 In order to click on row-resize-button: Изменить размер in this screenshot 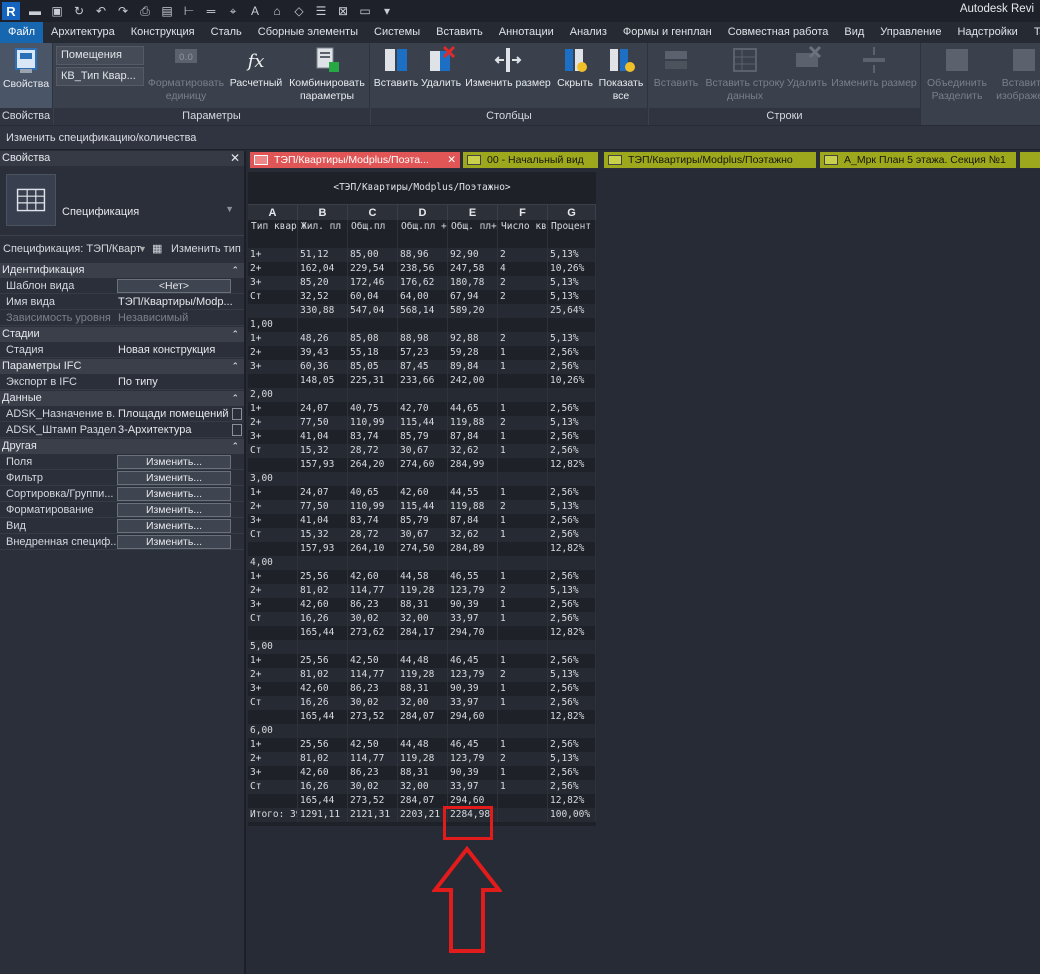, I will do `click(874, 67)`.